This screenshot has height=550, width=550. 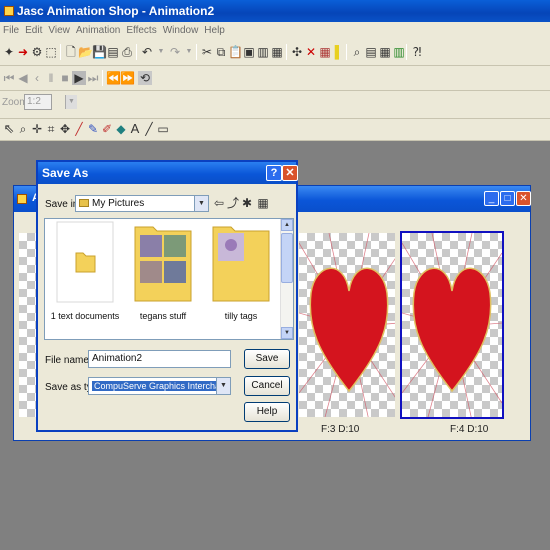 What do you see at coordinates (127, 78) in the screenshot?
I see `step-forward-icon: ⏩` at bounding box center [127, 78].